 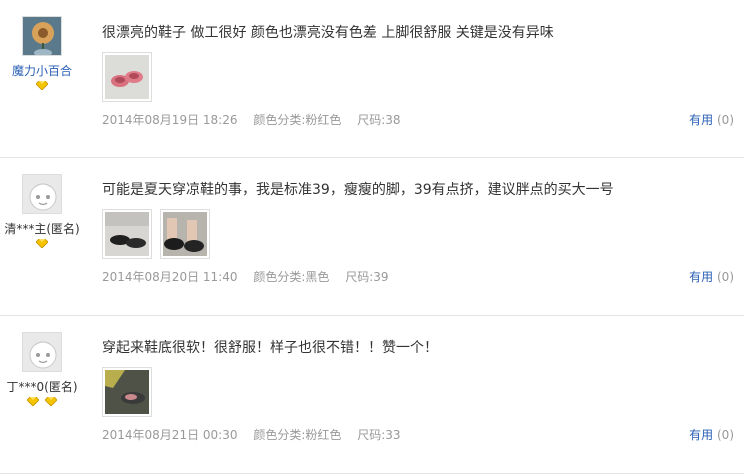 What do you see at coordinates (270, 348) in the screenshot?
I see `review-text: 穿起来鞋底很软！很舒服！样子也很不错！！赞一个！` at bounding box center [270, 348].